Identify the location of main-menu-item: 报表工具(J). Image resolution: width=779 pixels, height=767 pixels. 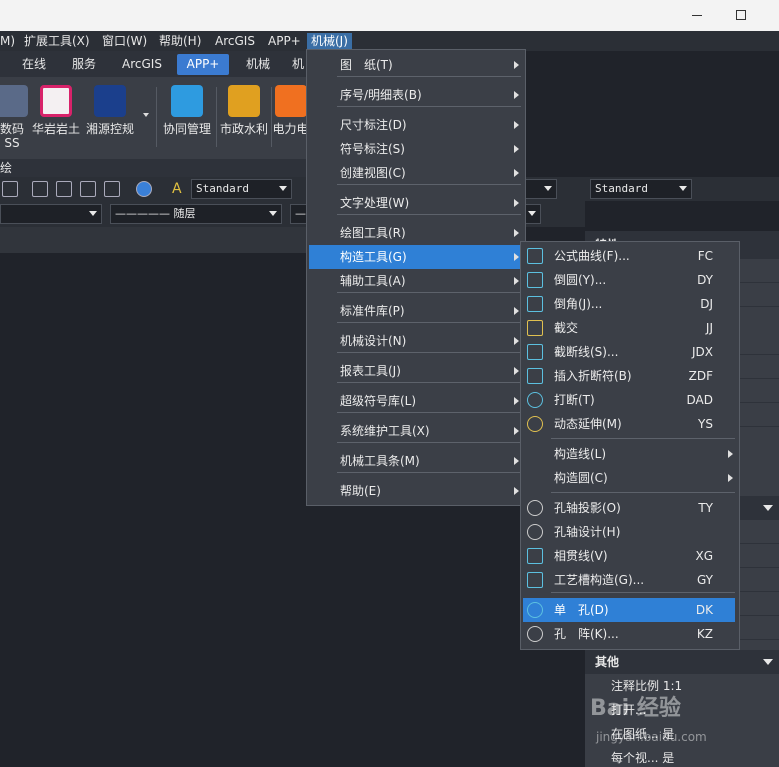
(416, 371).